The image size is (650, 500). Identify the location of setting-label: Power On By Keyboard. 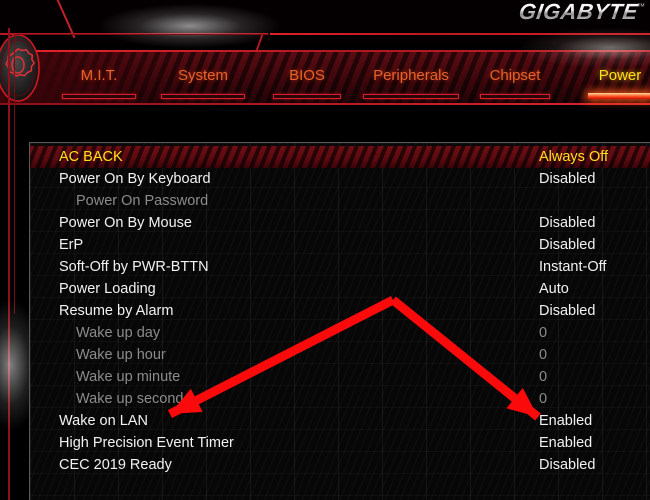
(135, 179).